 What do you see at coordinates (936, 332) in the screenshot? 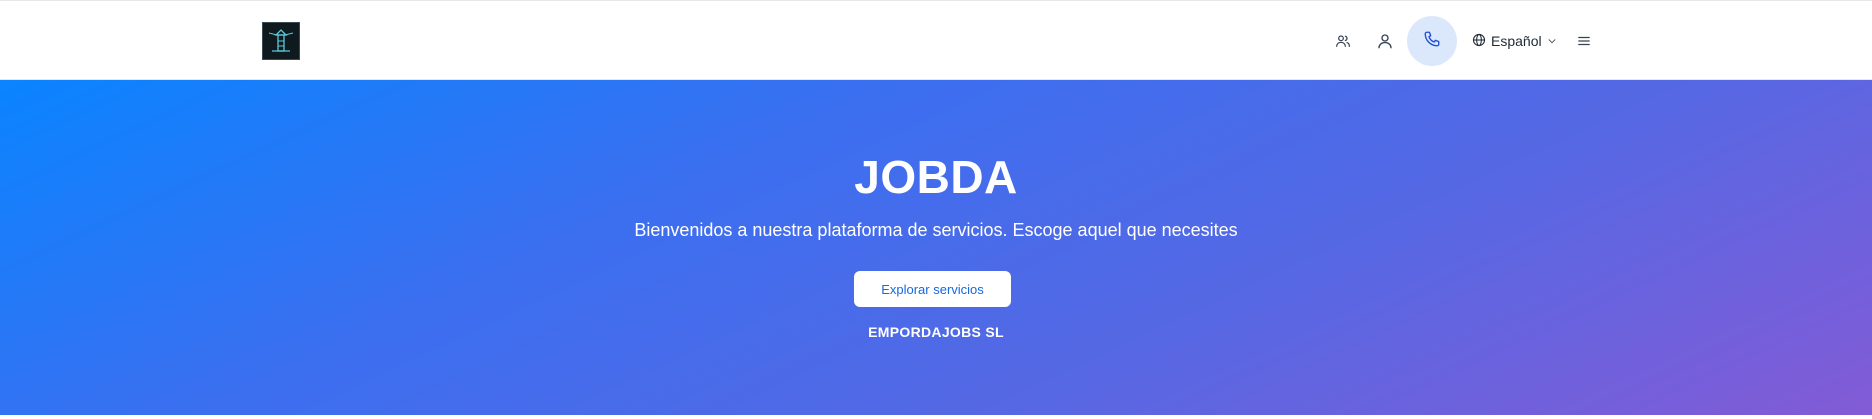
I see `company-name: EMPORDAJOBS SL` at bounding box center [936, 332].